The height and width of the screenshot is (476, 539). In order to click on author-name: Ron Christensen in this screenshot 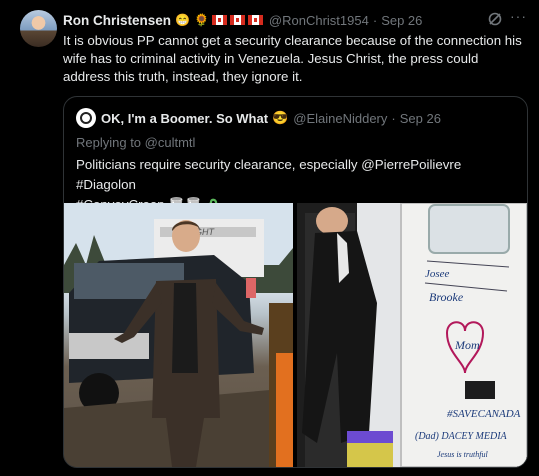, I will do `click(117, 20)`.